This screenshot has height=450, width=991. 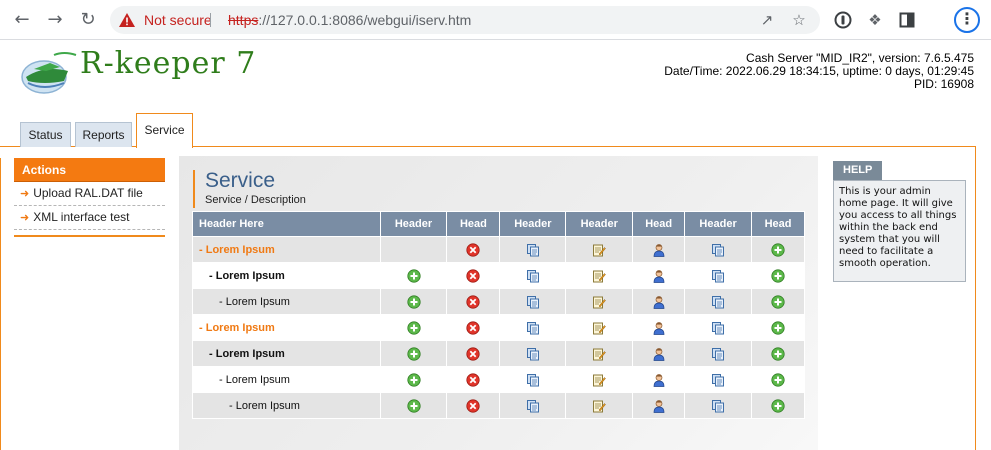 I want to click on forward-arrow-icon: →, so click(x=55, y=20).